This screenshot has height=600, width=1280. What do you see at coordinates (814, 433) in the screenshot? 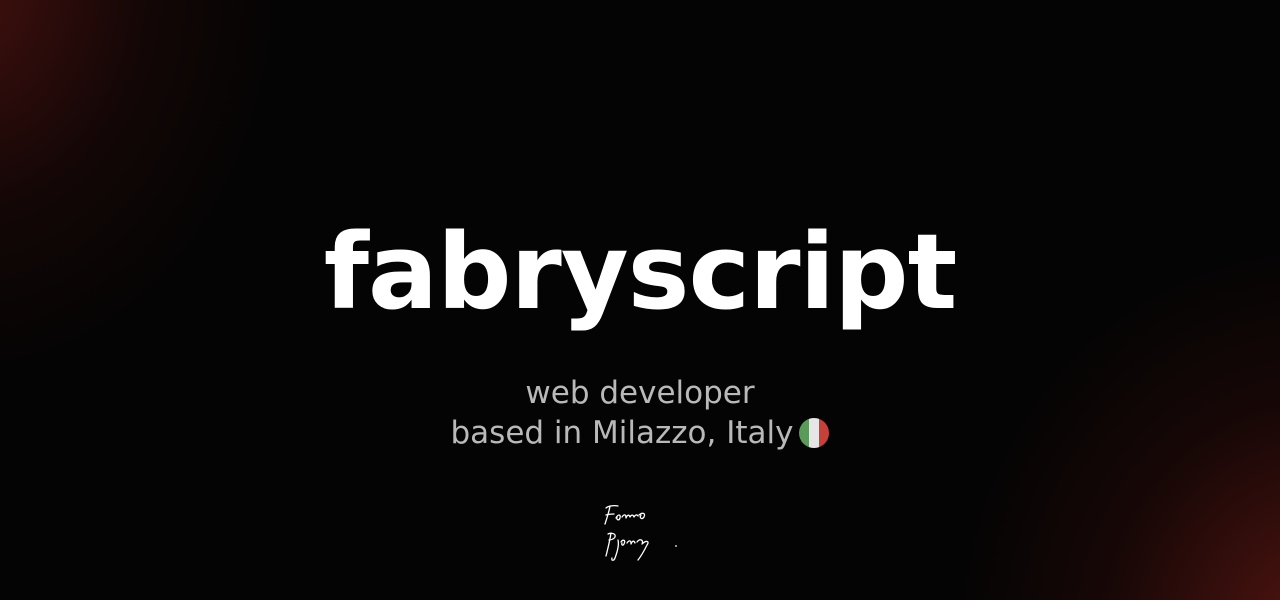
I see `italy-flag-icon` at bounding box center [814, 433].